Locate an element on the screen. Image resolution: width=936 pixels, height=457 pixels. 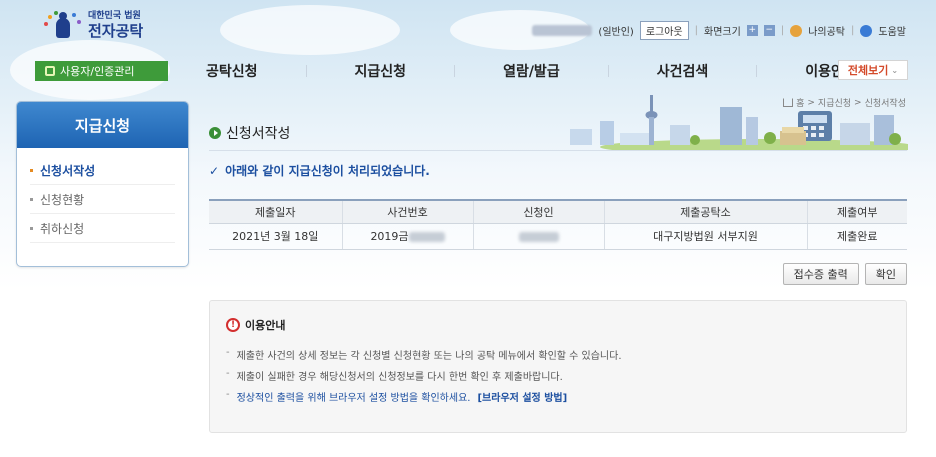
page-title: 신청서작성 is located at coordinates (249, 133).